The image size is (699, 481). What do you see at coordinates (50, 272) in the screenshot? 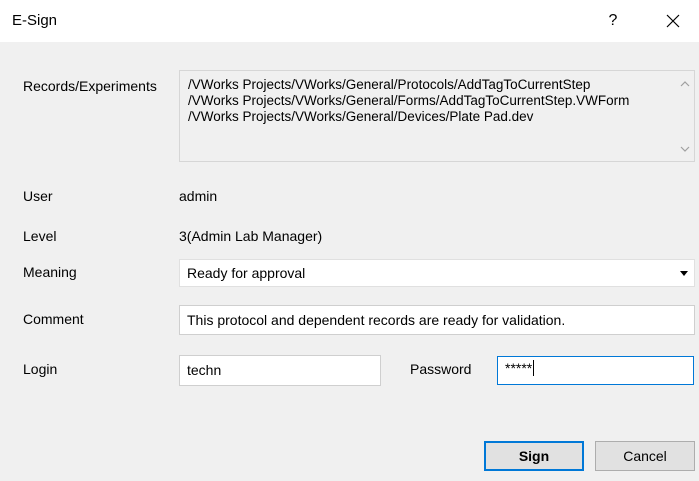
I see `meaning-label: Meaning` at bounding box center [50, 272].